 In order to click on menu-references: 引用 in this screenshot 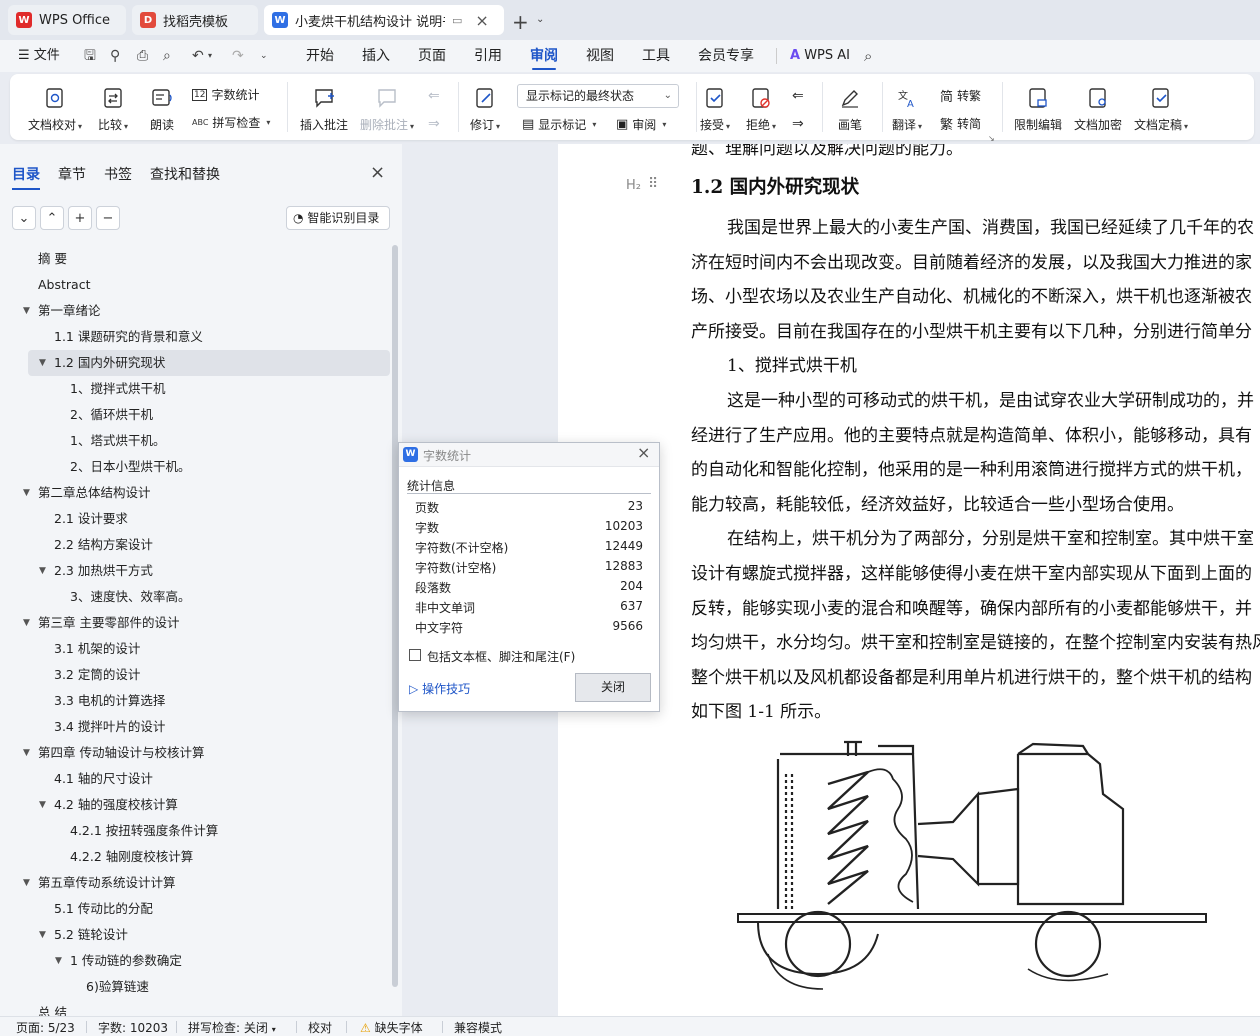, I will do `click(488, 56)`.